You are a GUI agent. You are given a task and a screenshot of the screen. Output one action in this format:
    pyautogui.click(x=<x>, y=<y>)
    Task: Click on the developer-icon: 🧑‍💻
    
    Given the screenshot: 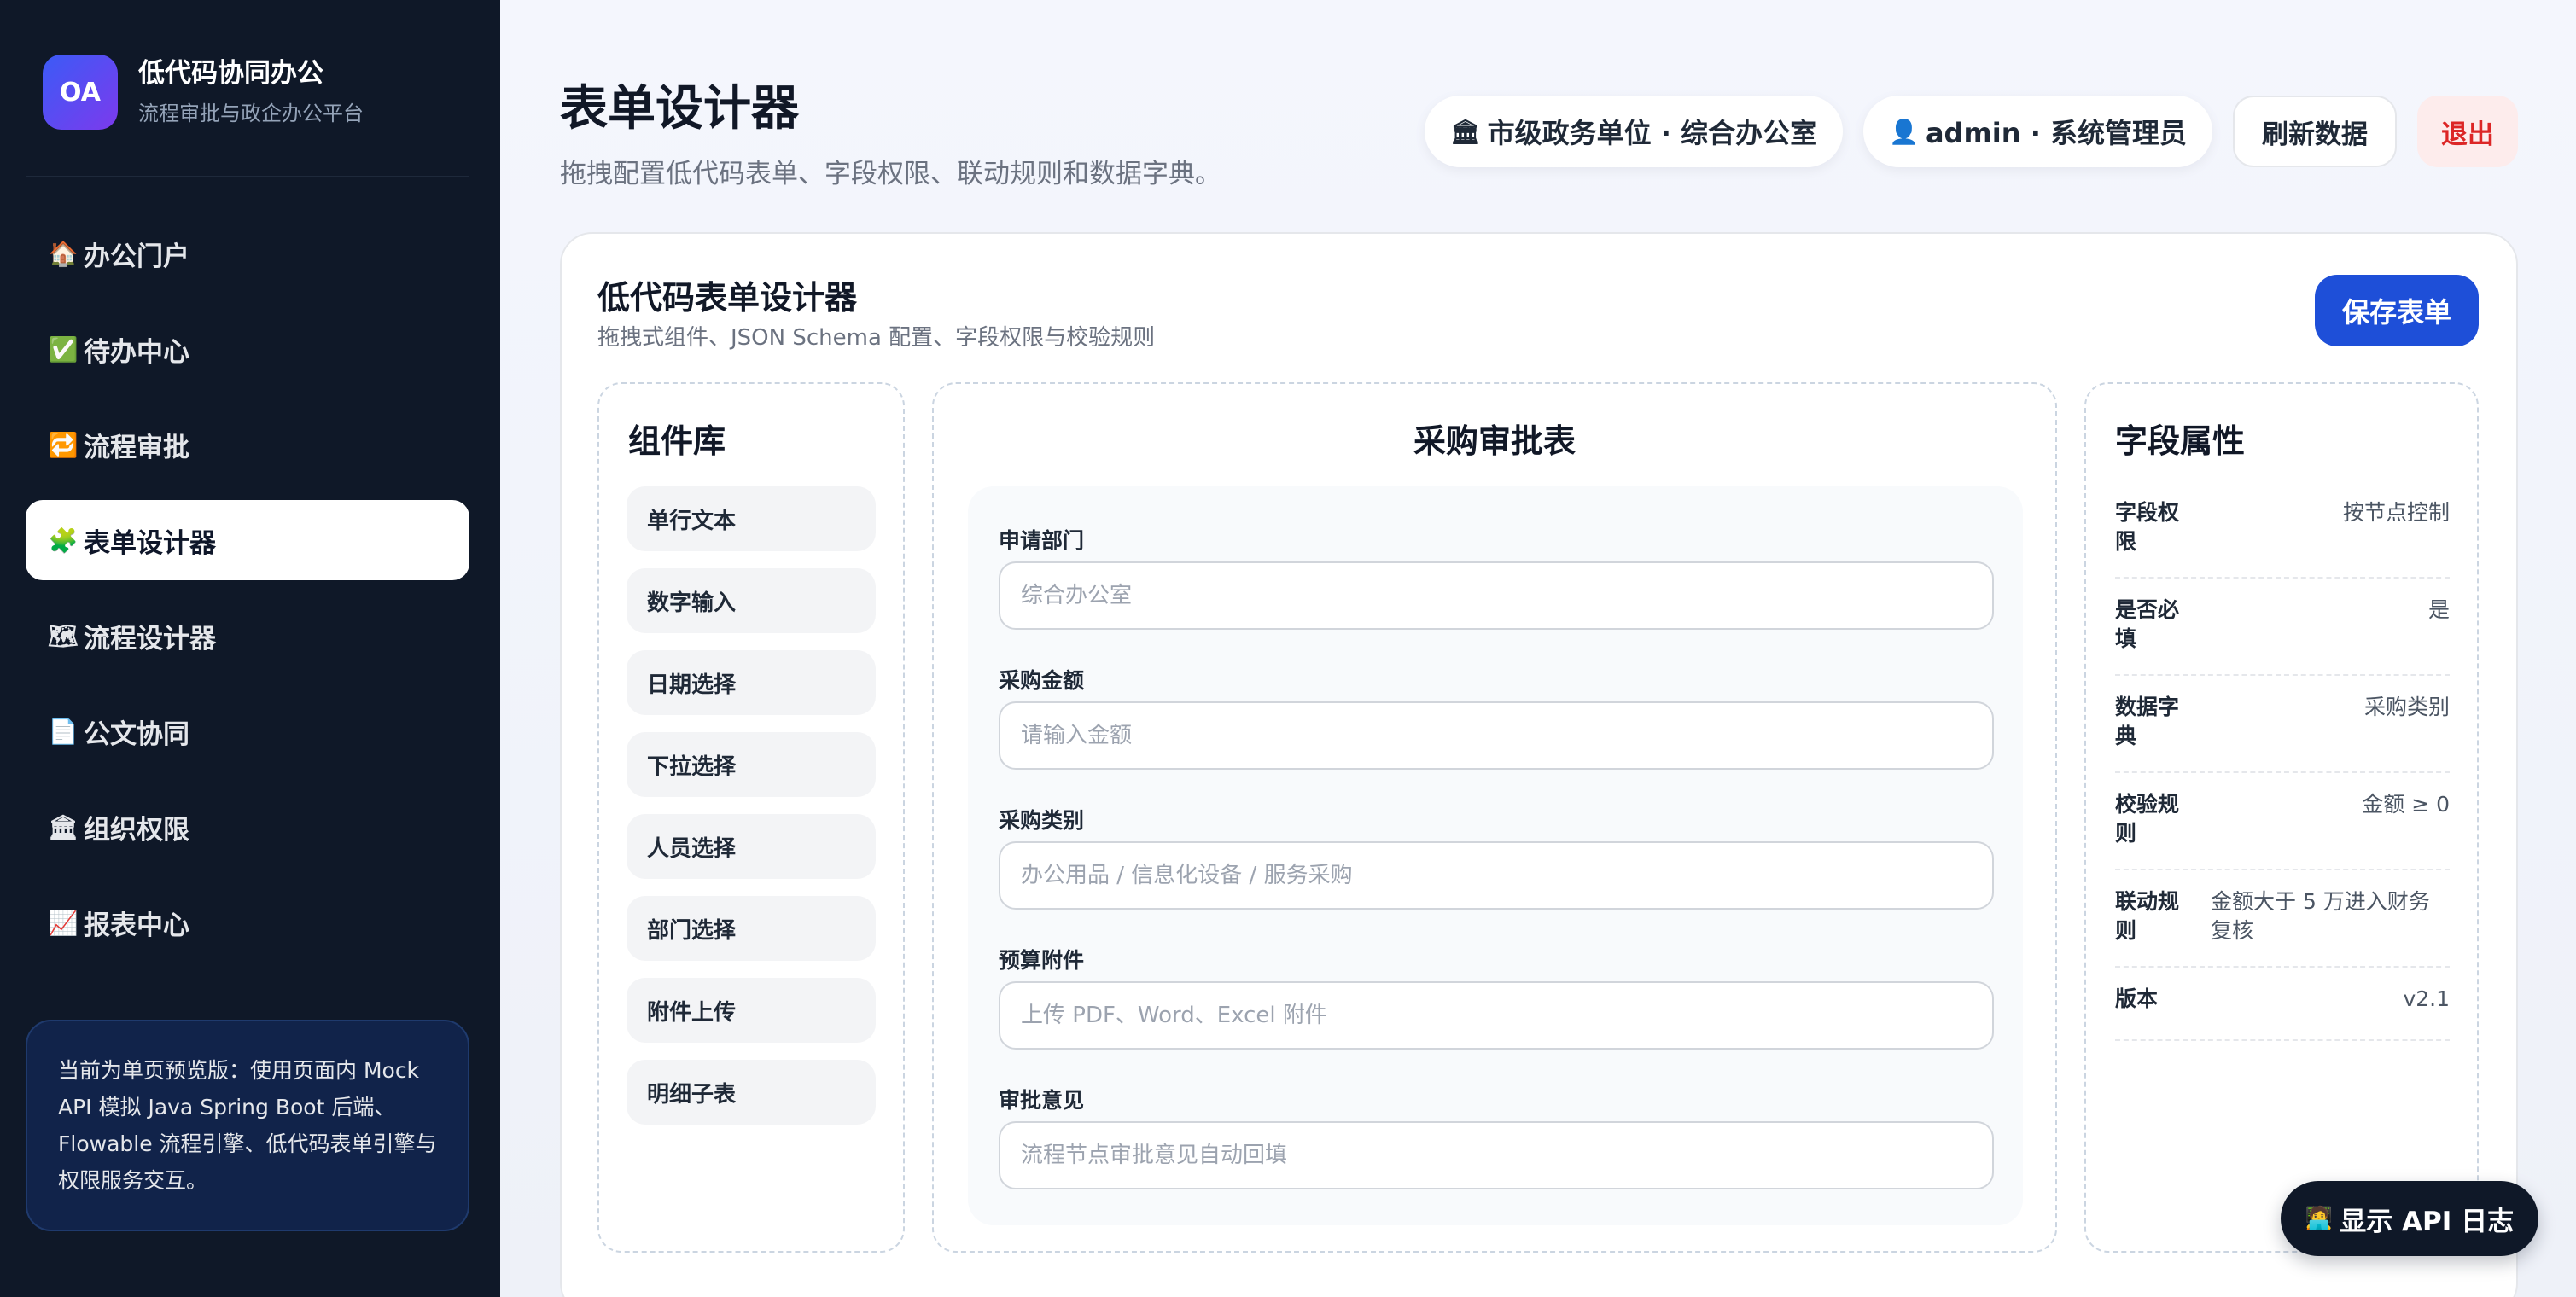 What is the action you would take?
    pyautogui.click(x=2319, y=1218)
    